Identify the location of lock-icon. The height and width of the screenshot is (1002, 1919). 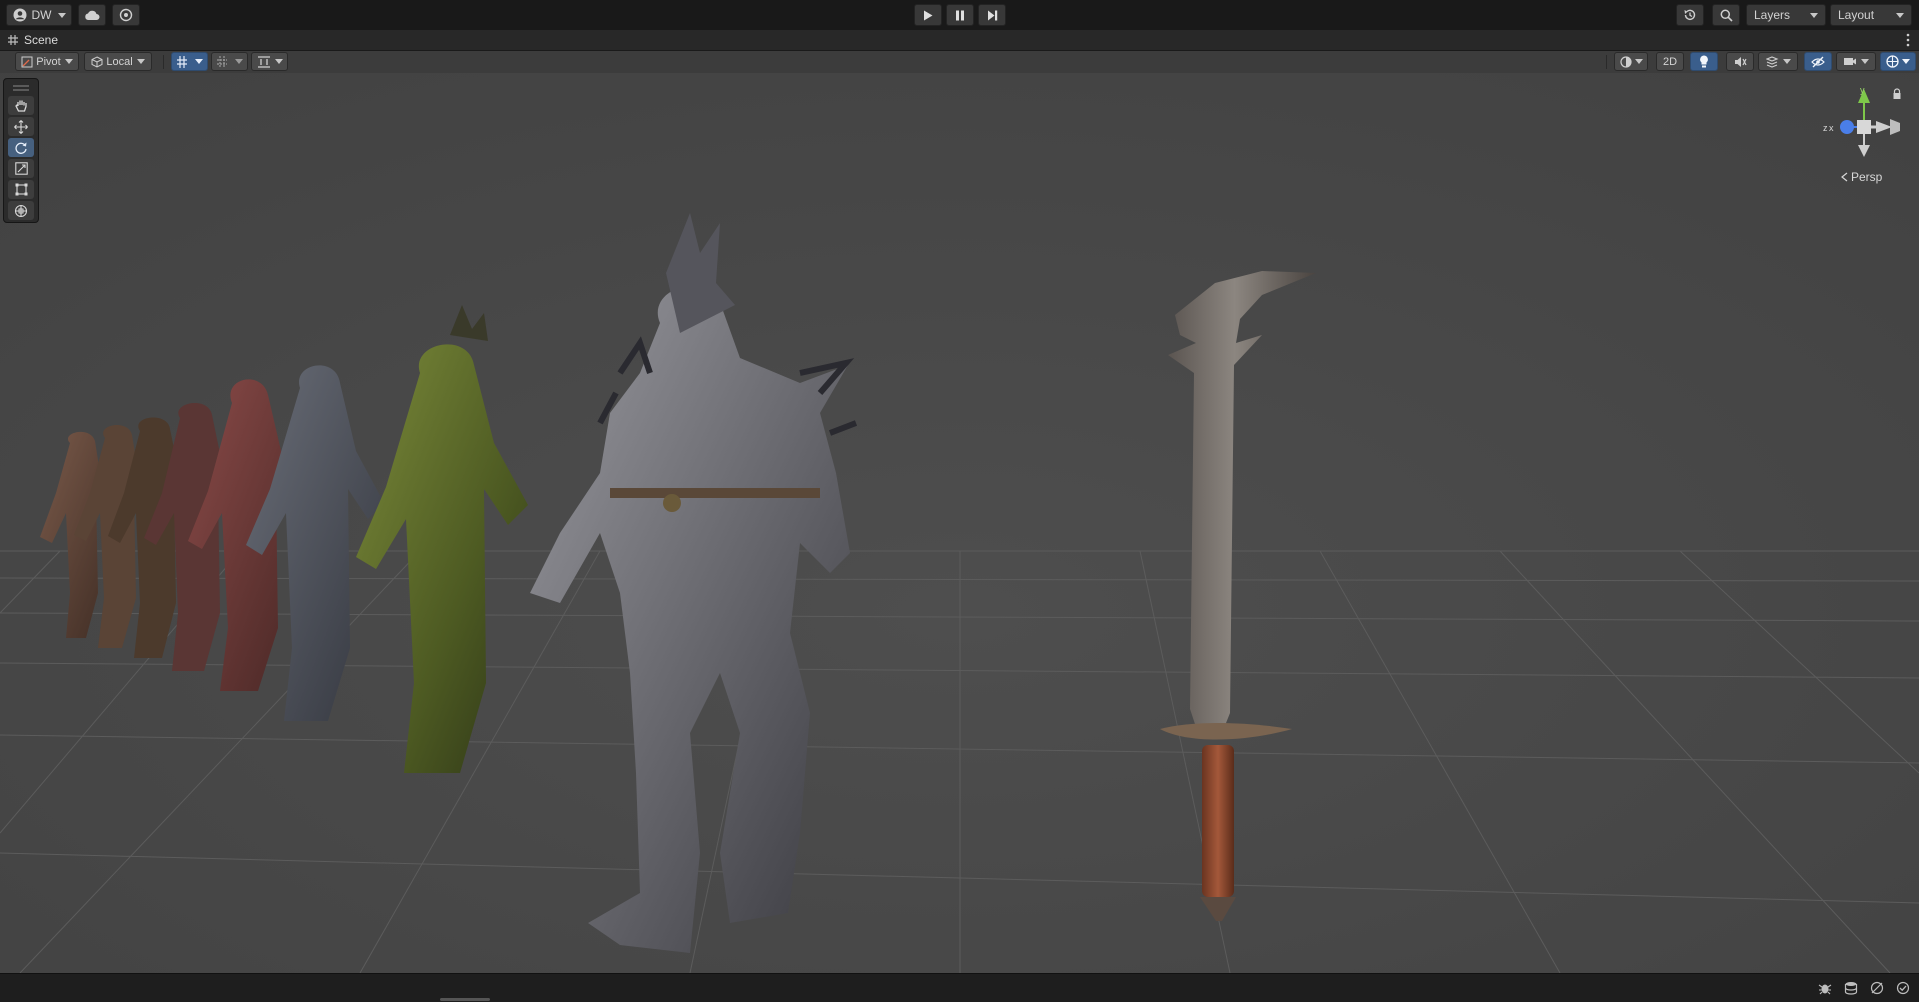
(1897, 94).